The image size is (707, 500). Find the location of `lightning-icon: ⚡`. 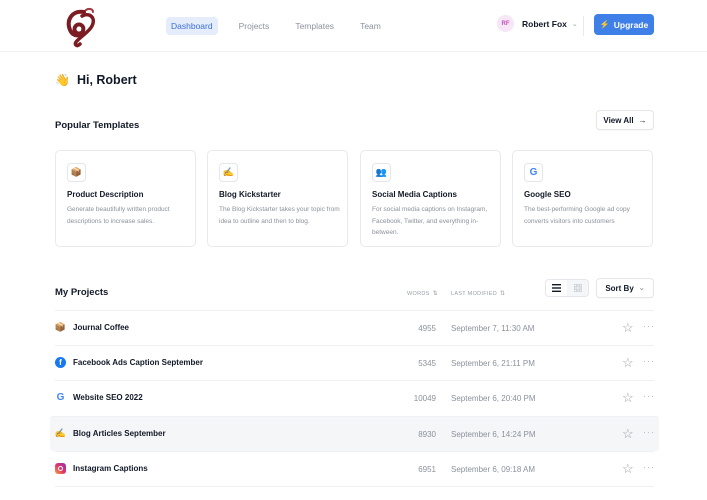

lightning-icon: ⚡ is located at coordinates (604, 24).